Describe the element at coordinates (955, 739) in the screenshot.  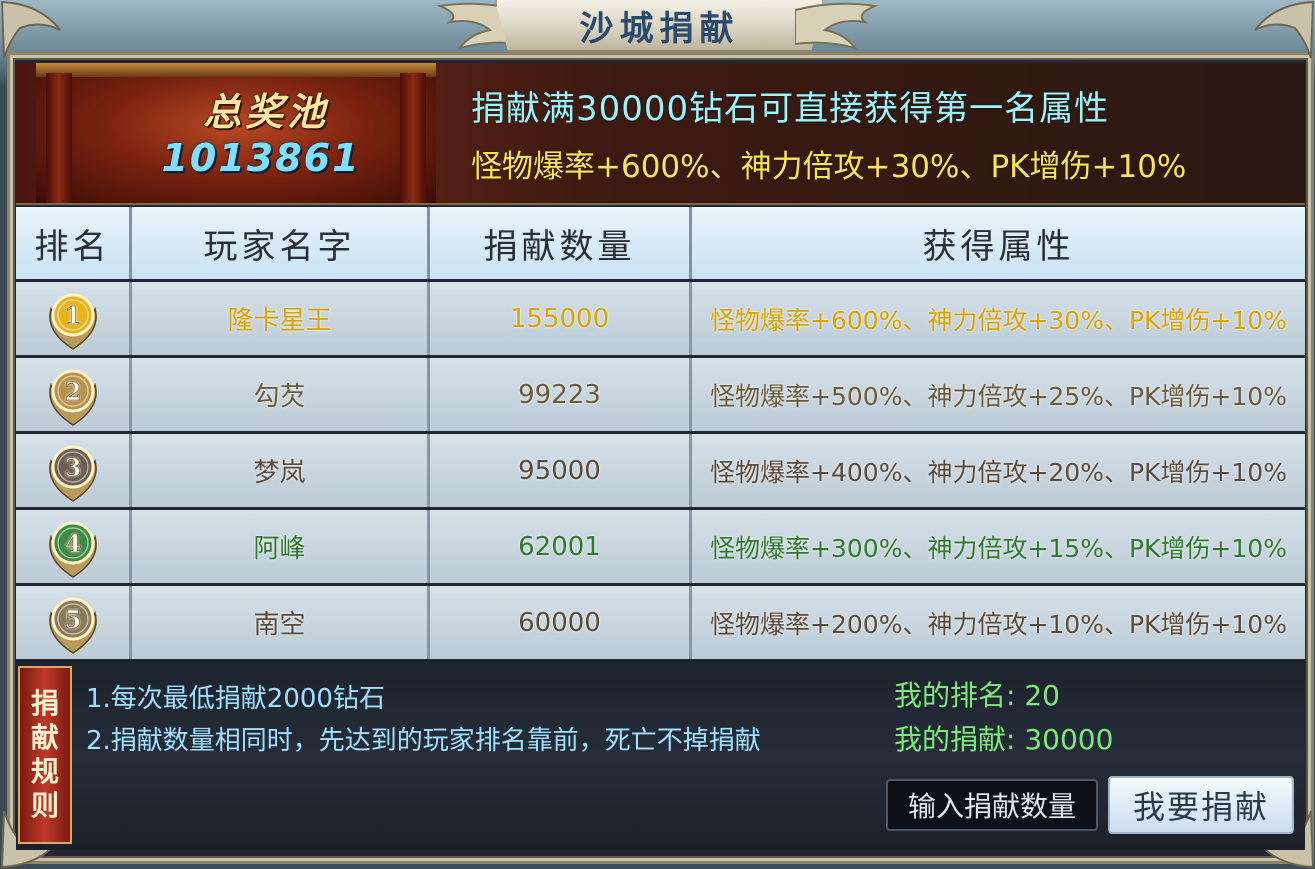
I see `my-donation-label: 我的捐献:` at that location.